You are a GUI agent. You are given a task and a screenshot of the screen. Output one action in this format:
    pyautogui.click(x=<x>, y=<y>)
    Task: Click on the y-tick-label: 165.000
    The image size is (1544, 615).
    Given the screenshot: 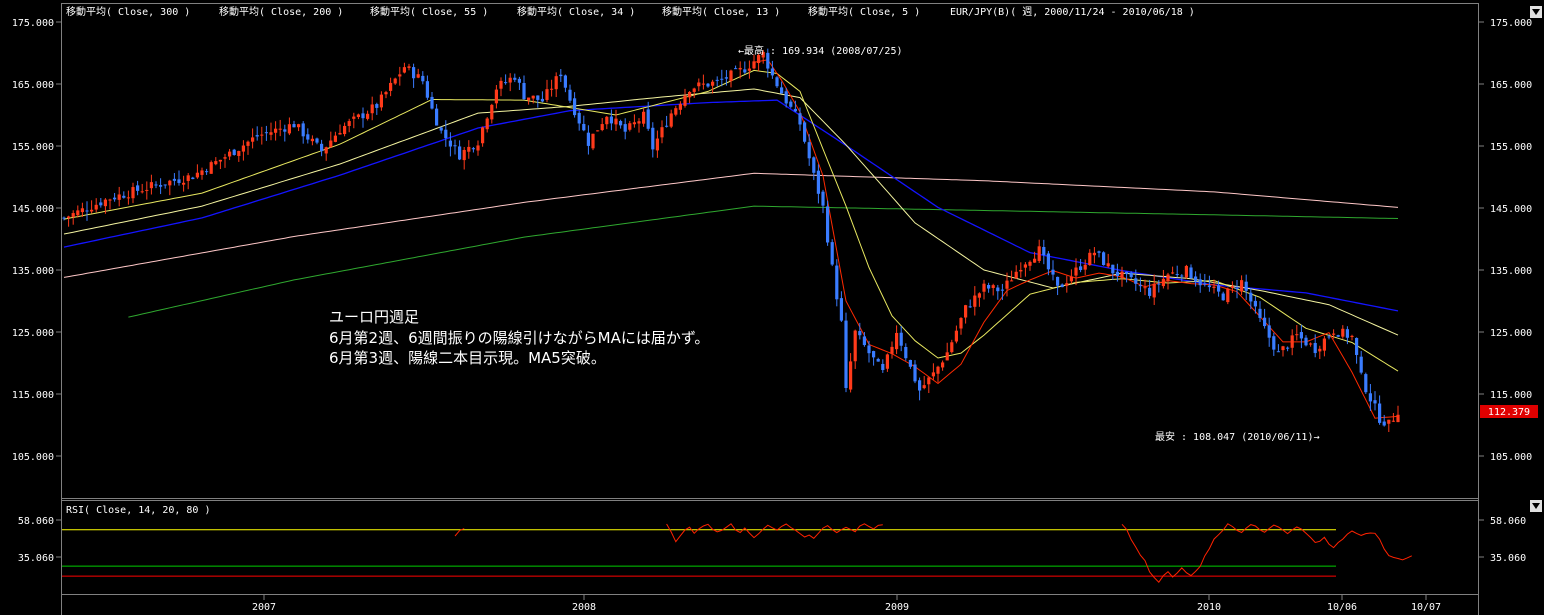 What is the action you would take?
    pyautogui.click(x=1511, y=85)
    